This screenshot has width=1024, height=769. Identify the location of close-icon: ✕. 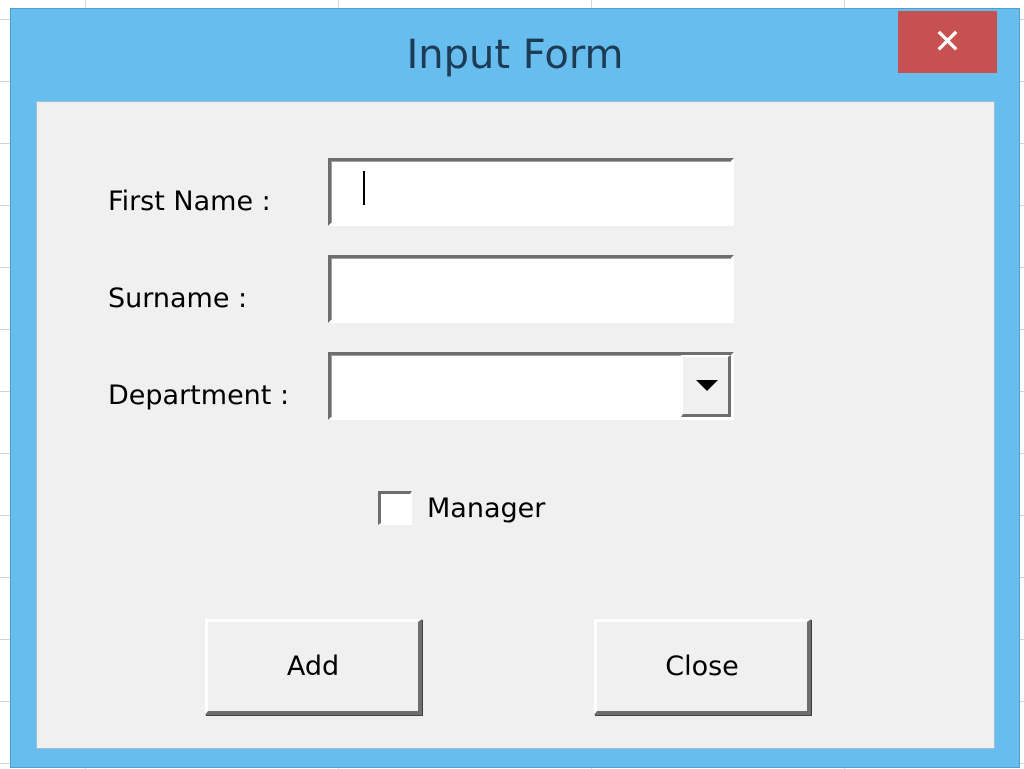
(947, 42).